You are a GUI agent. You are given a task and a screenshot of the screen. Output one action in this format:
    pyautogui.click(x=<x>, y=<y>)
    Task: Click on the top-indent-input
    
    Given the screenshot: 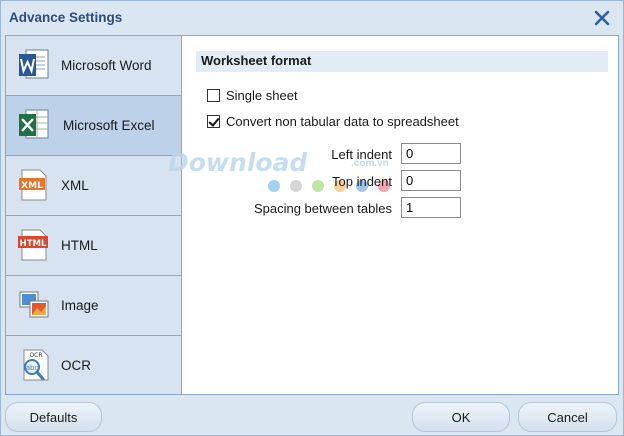 What is the action you would take?
    pyautogui.click(x=431, y=180)
    